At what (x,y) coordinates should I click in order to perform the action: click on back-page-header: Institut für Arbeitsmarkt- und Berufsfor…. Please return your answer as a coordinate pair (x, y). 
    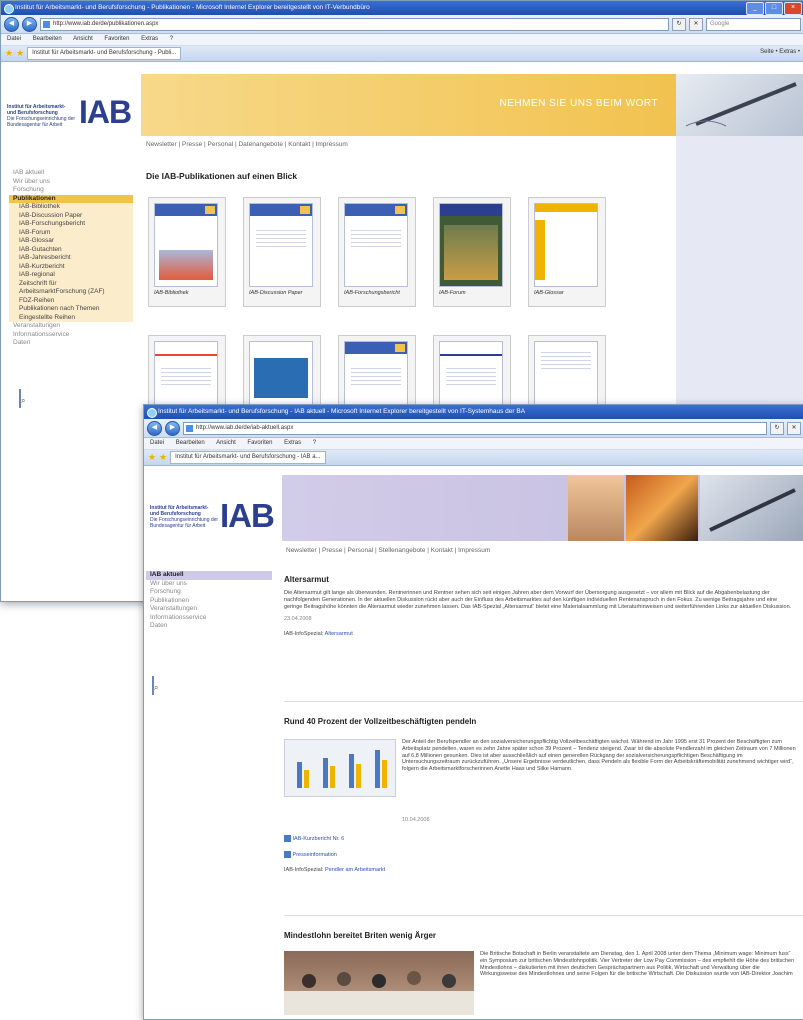
    Looking at the image, I should click on (402, 105).